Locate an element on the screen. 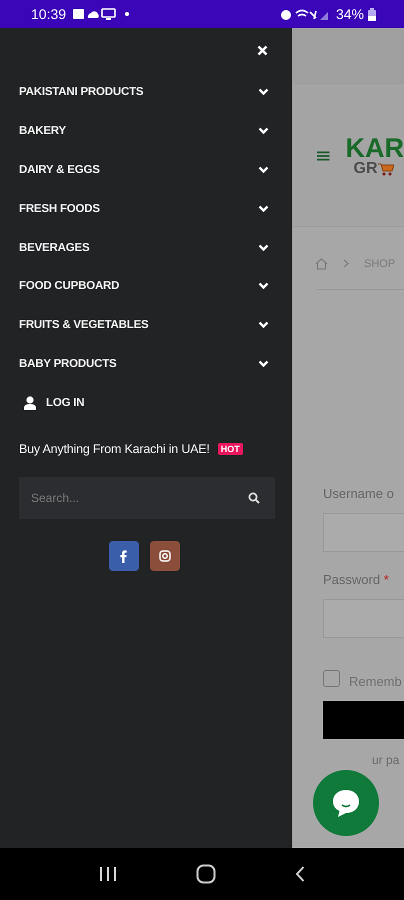 The width and height of the screenshot is (404, 900). menu-icon is located at coordinates (323, 156).